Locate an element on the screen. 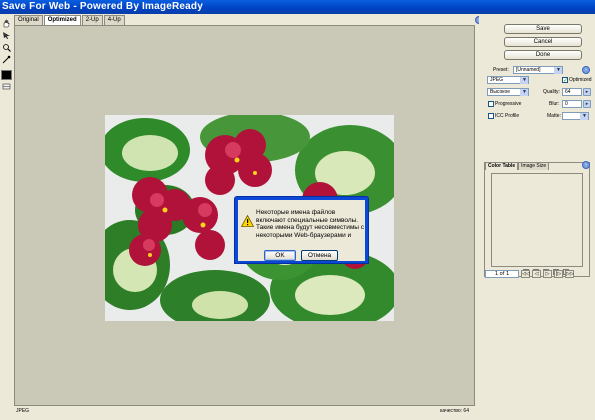 Image resolution: width=595 pixels, height=420 pixels. quality-slider-icon: ▸ is located at coordinates (587, 92).